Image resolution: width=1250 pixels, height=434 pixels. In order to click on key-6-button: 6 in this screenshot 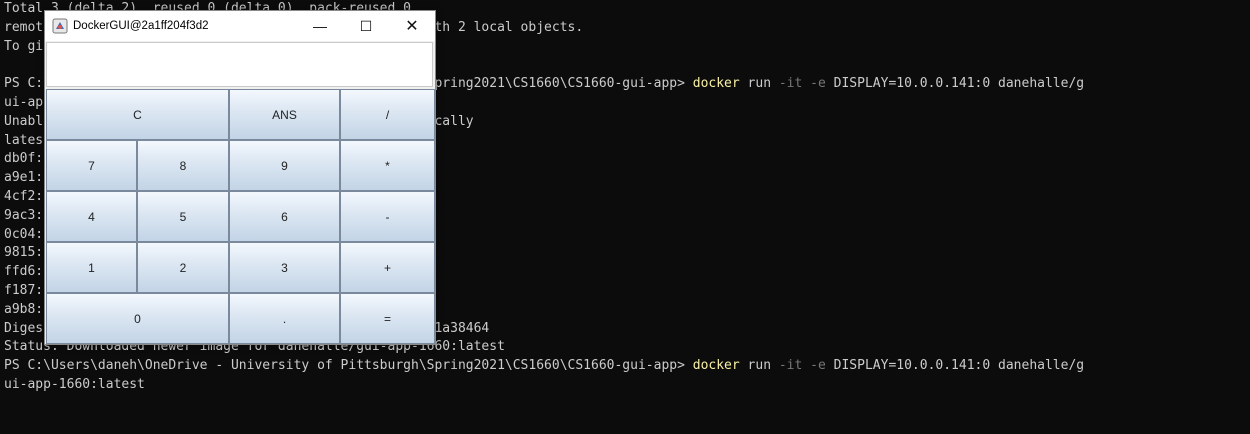, I will do `click(284, 216)`.